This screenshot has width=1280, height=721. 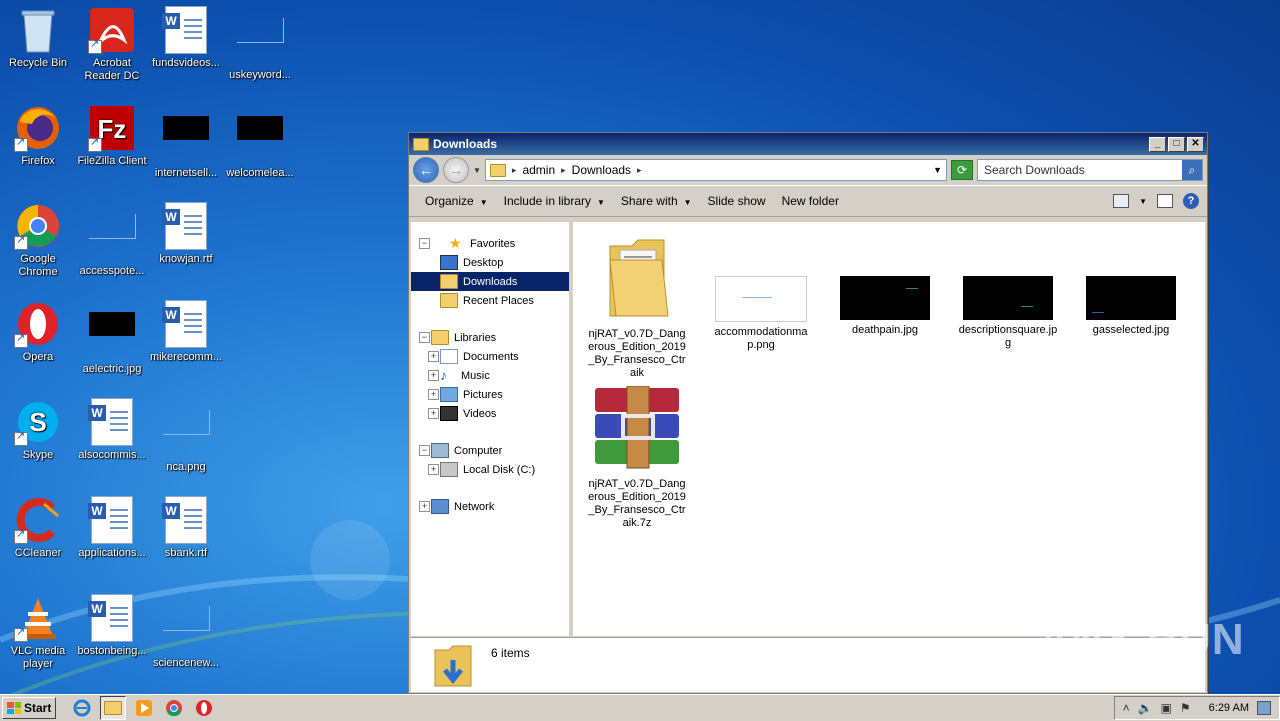 What do you see at coordinates (112, 338) in the screenshot?
I see `desktop-icon-aelectric: aelectric.jpg` at bounding box center [112, 338].